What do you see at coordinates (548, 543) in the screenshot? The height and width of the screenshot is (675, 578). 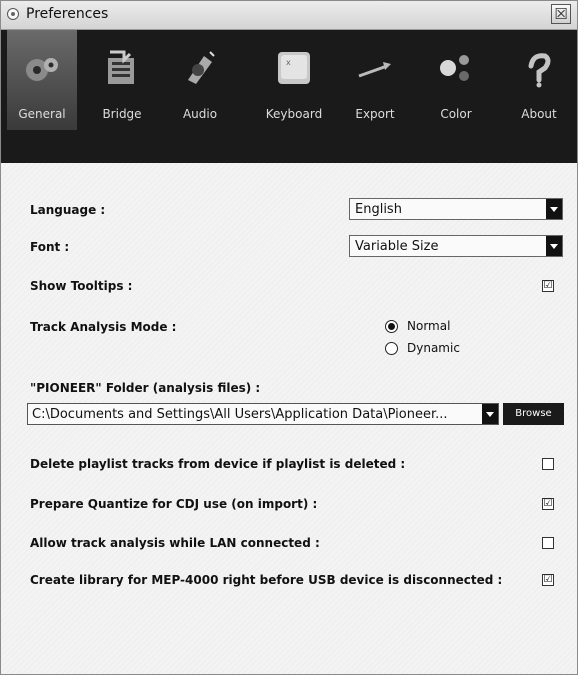 I see `lan-analysis-checkbox` at bounding box center [548, 543].